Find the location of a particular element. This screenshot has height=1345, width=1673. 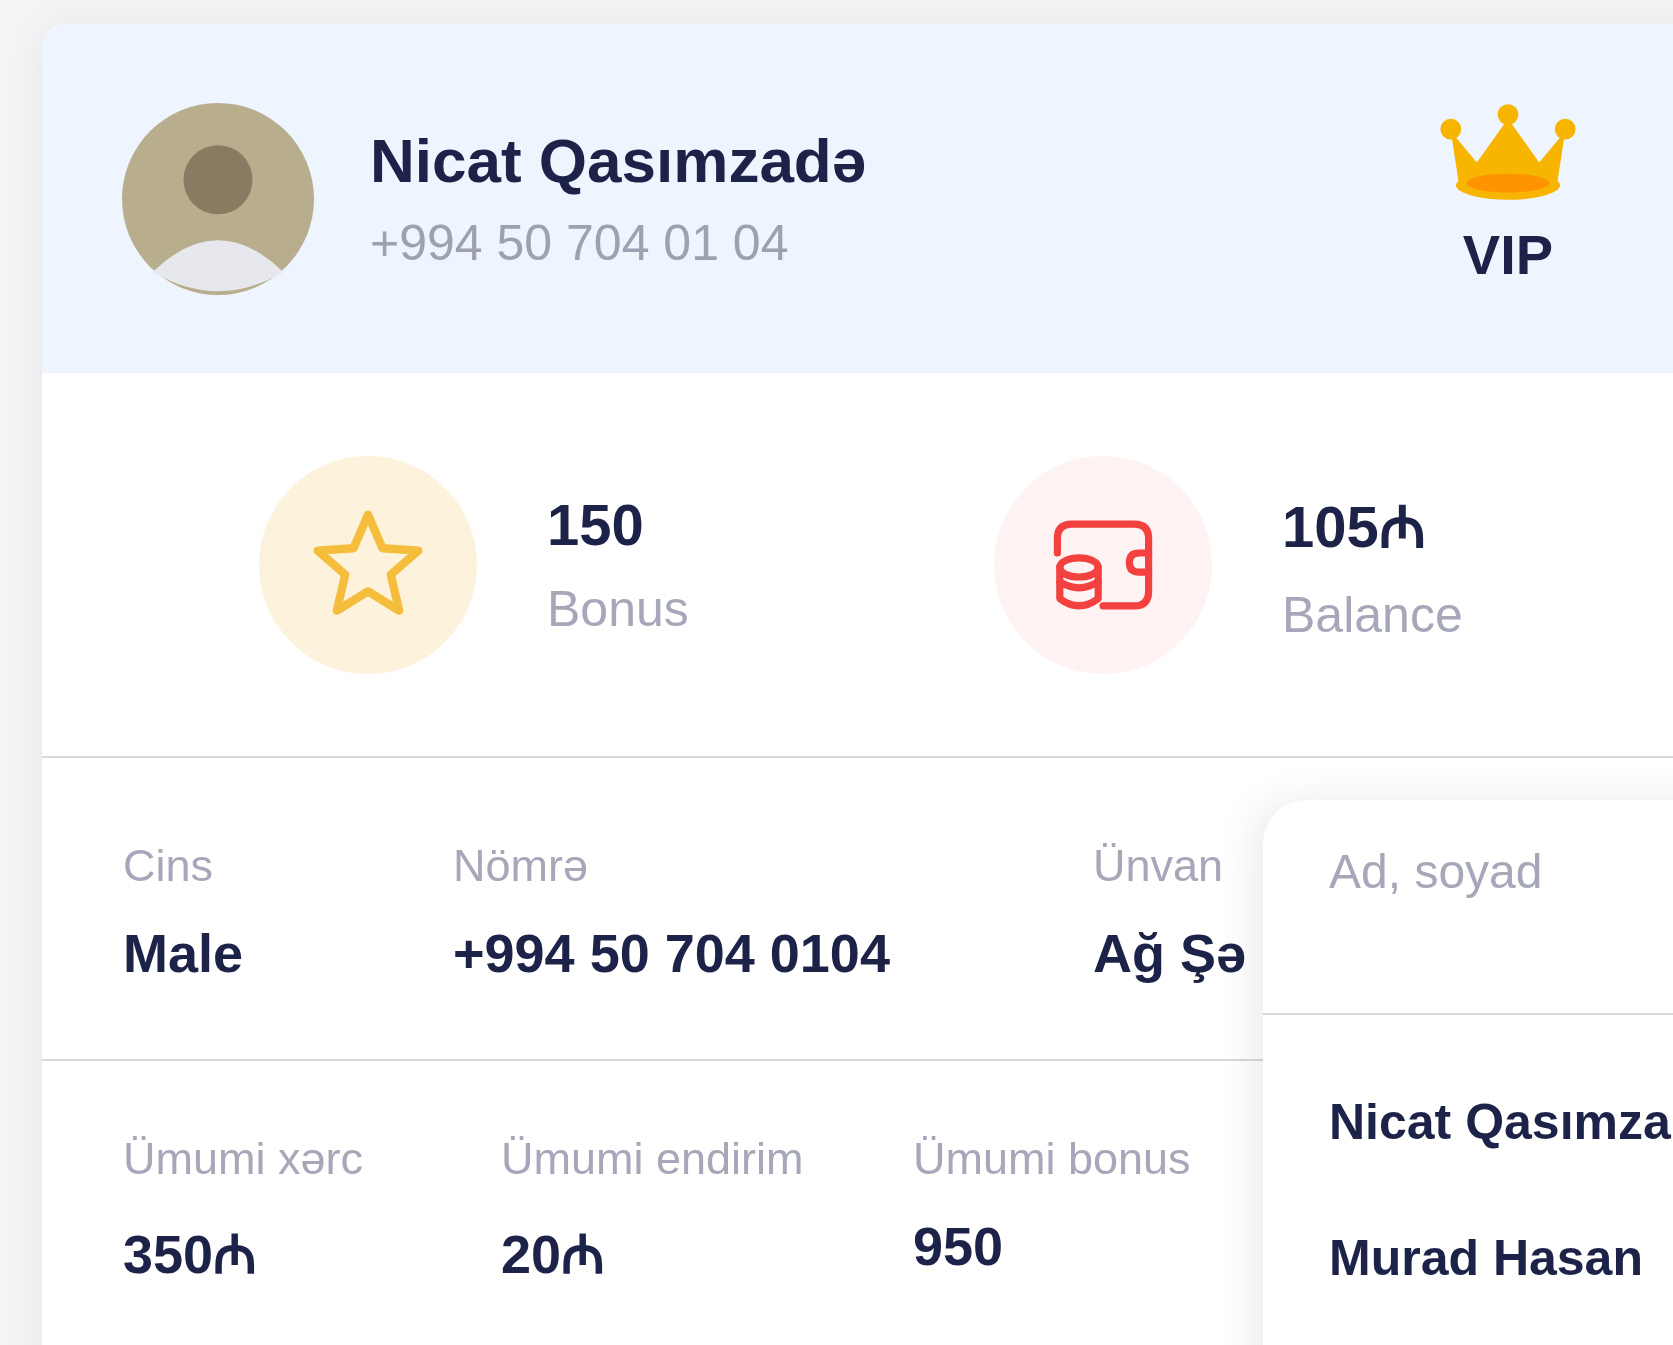

field-label: Ümumi bonus is located at coordinates (1052, 1159).